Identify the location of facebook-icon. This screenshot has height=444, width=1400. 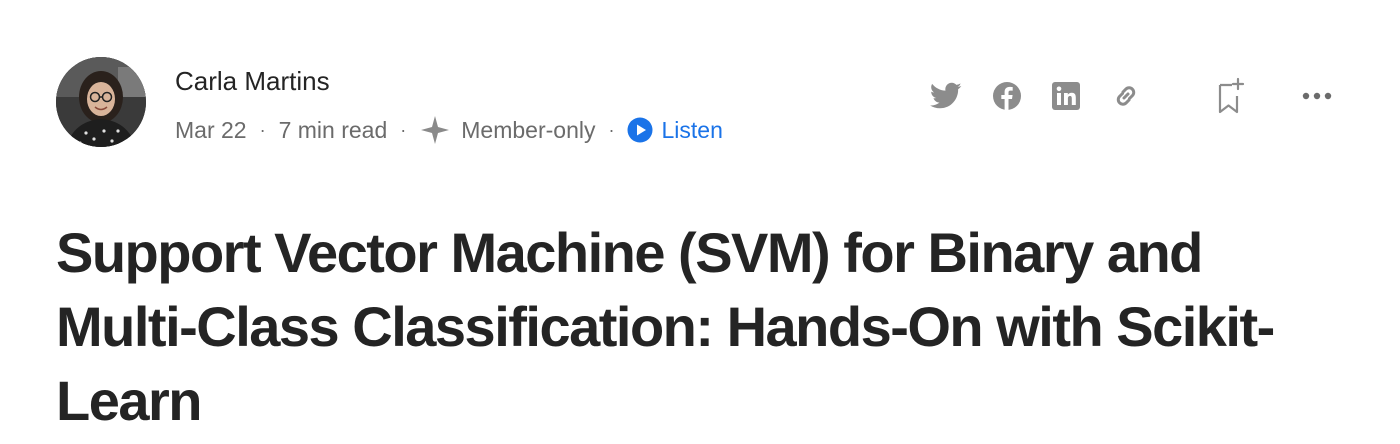
(1007, 96).